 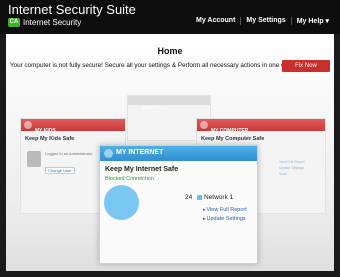 I want to click on my-files-header: MY FILES, so click(x=169, y=103).